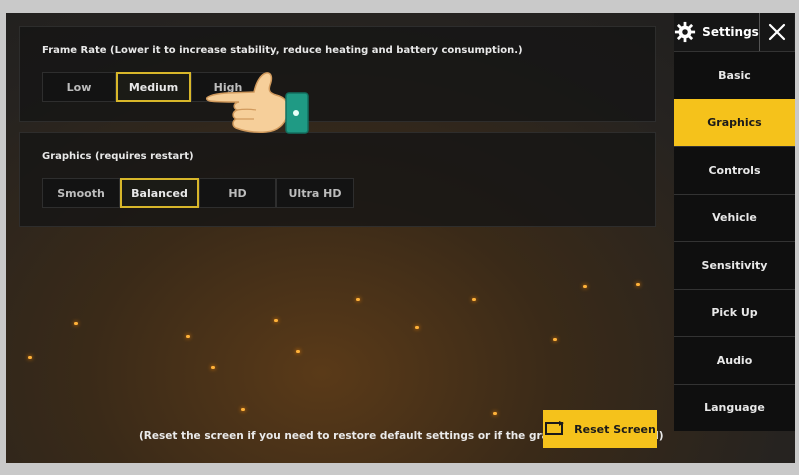 The height and width of the screenshot is (475, 799). What do you see at coordinates (734, 170) in the screenshot?
I see `sidebar-item-controls: Controls` at bounding box center [734, 170].